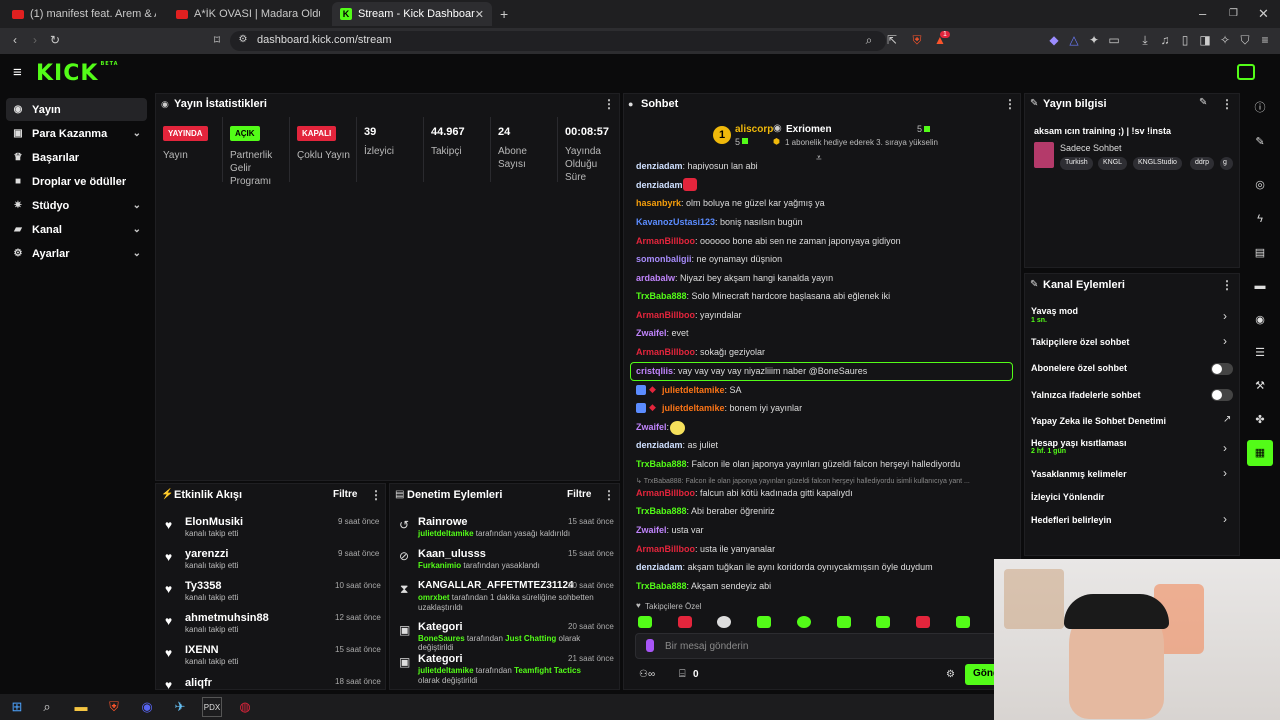  I want to click on vpn-icon: ⛉, so click(1245, 40).